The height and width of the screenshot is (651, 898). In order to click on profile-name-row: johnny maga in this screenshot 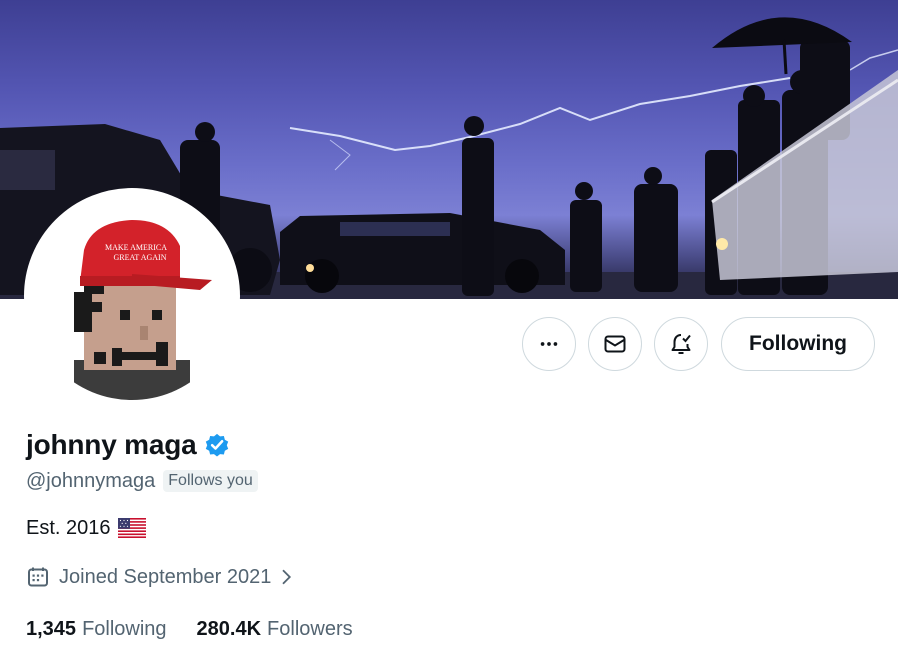, I will do `click(128, 445)`.